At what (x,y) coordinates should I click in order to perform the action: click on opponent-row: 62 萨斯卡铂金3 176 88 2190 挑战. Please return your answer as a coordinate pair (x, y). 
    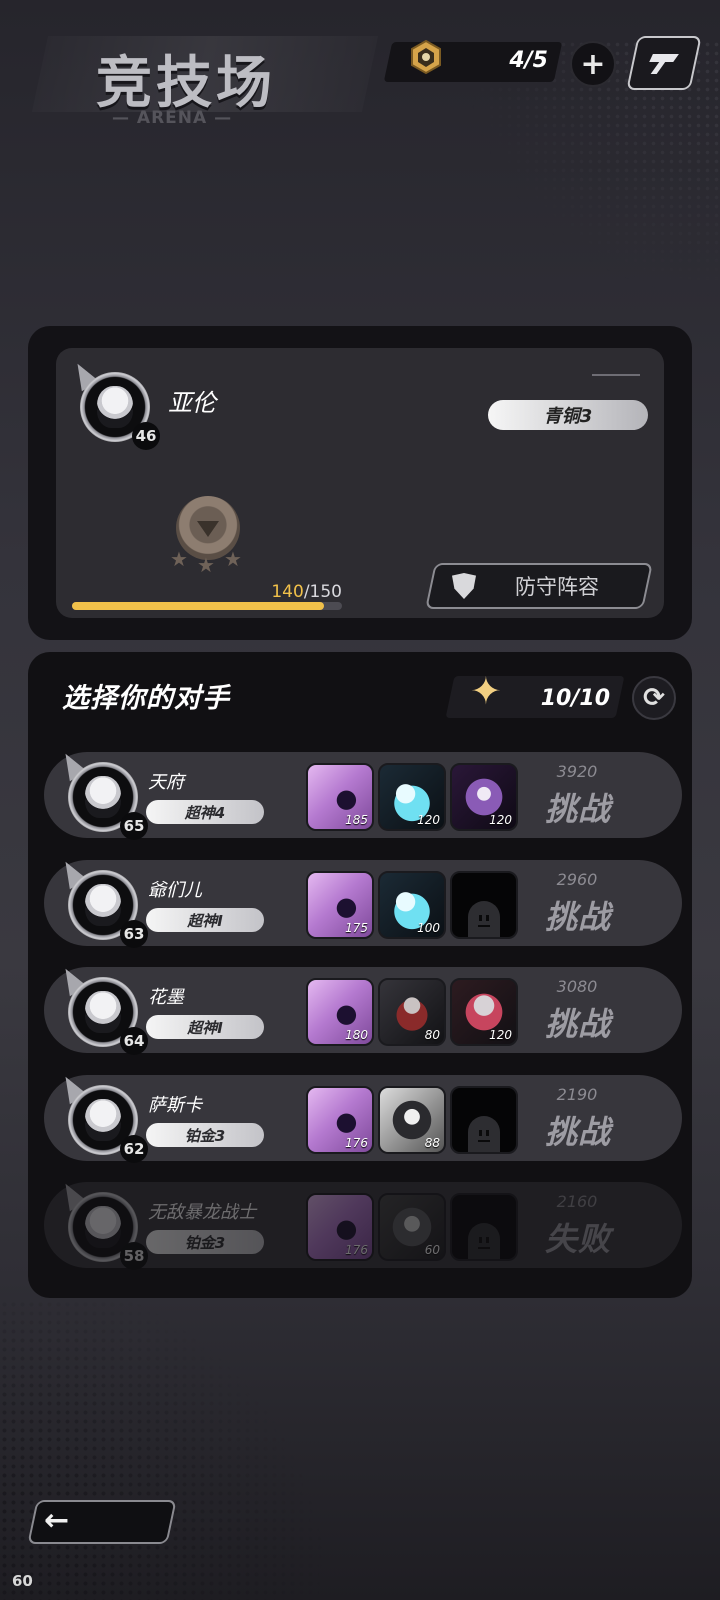
    Looking at the image, I should click on (363, 1117).